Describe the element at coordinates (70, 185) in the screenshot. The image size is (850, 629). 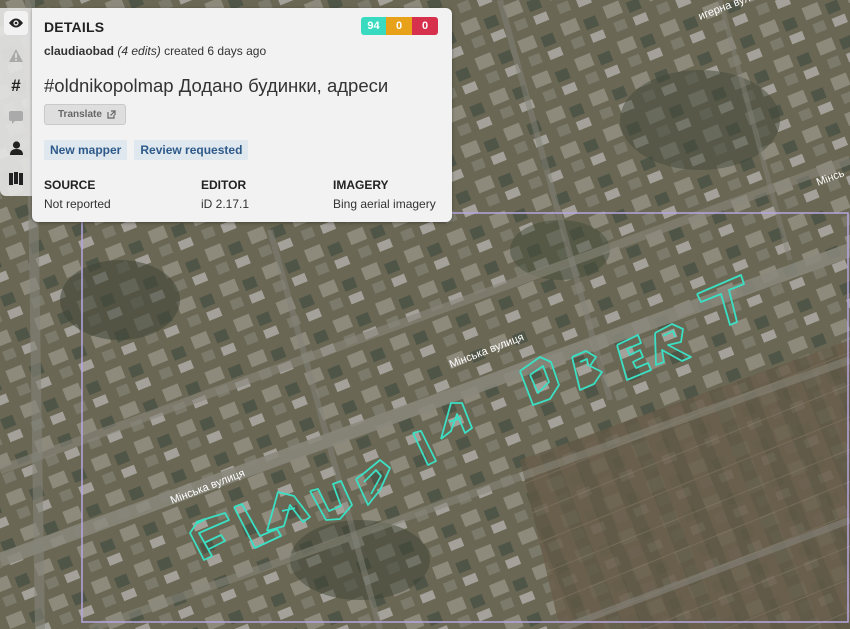
I see `source-label: SOURCE` at that location.